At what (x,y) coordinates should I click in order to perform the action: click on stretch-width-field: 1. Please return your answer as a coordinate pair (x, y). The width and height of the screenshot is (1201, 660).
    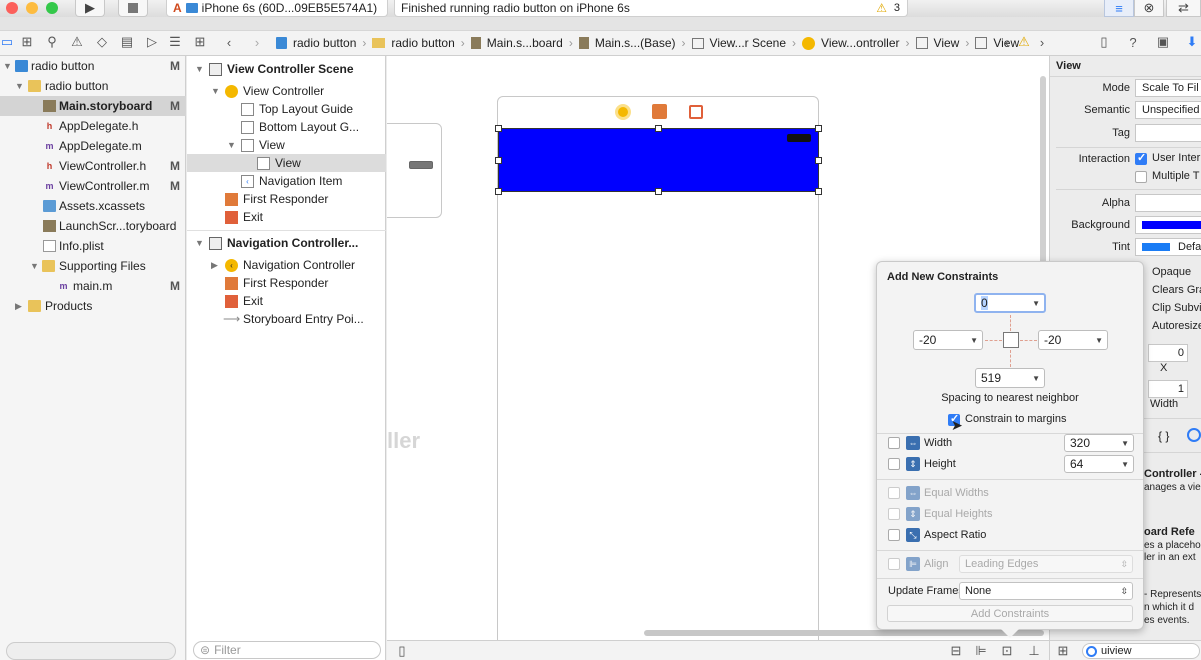
    Looking at the image, I should click on (1168, 389).